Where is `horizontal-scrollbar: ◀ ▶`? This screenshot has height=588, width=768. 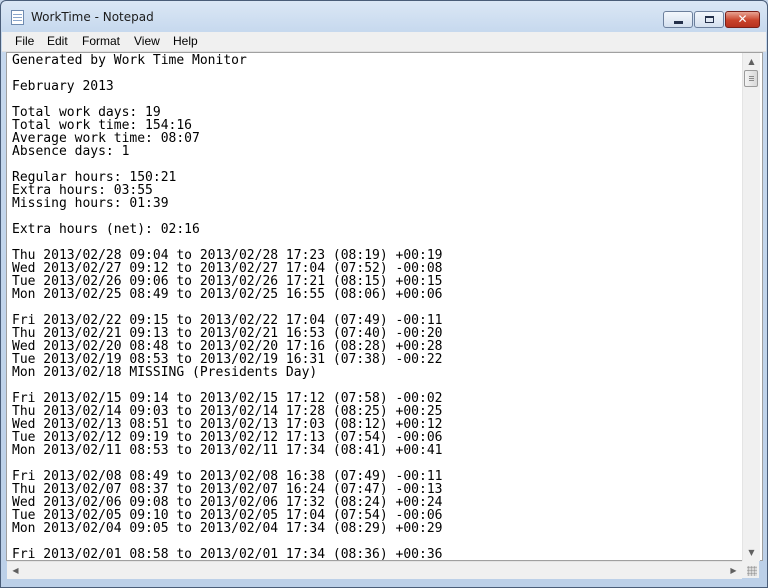 horizontal-scrollbar: ◀ ▶ is located at coordinates (374, 570).